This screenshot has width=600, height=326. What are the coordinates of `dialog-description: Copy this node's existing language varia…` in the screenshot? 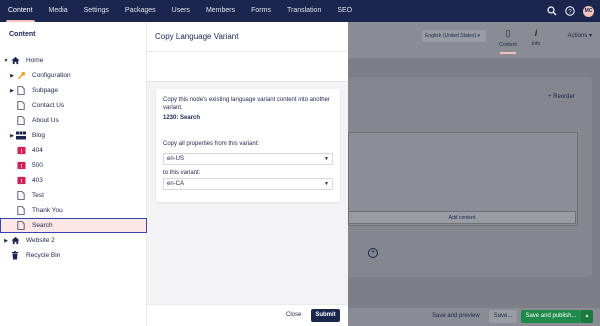 It's located at (246, 104).